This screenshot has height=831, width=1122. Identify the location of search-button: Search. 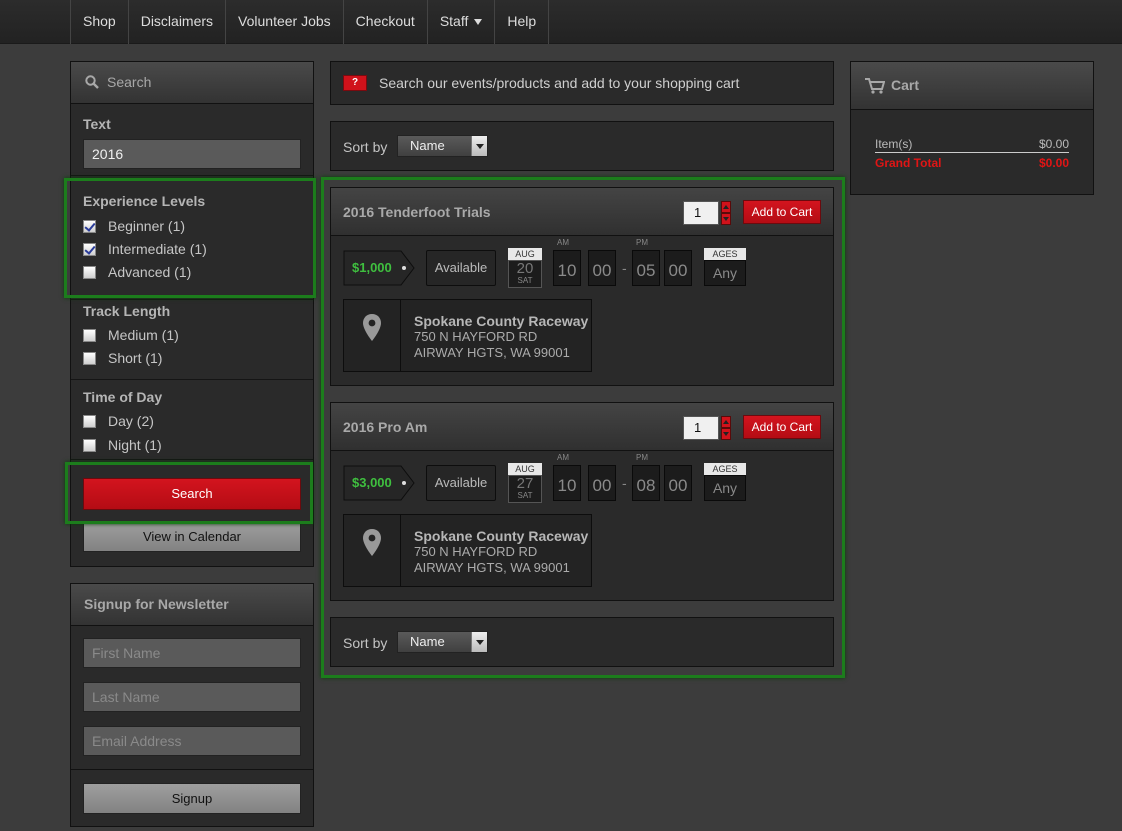
(192, 494).